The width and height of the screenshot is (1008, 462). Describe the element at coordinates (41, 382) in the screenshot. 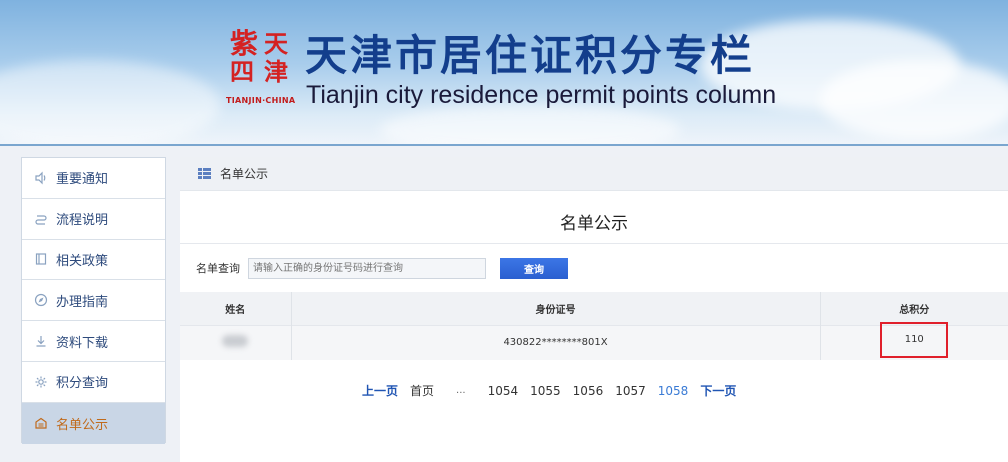

I see `gear-icon` at that location.